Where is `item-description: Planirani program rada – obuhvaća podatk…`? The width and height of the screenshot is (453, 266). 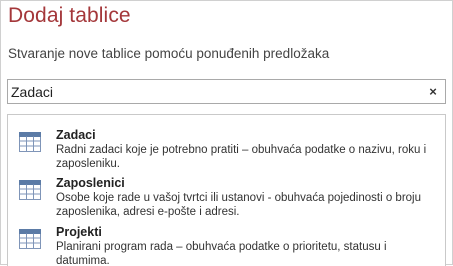
item-description: Planirani program rada – obuhvaća podatk… is located at coordinates (221, 253).